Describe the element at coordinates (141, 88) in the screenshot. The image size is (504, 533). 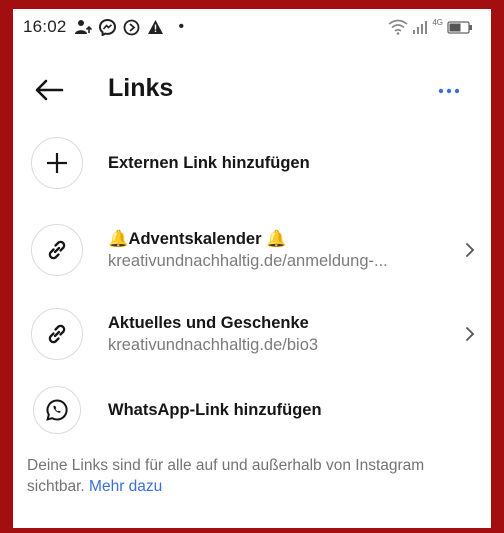
I see `page-title: Links` at that location.